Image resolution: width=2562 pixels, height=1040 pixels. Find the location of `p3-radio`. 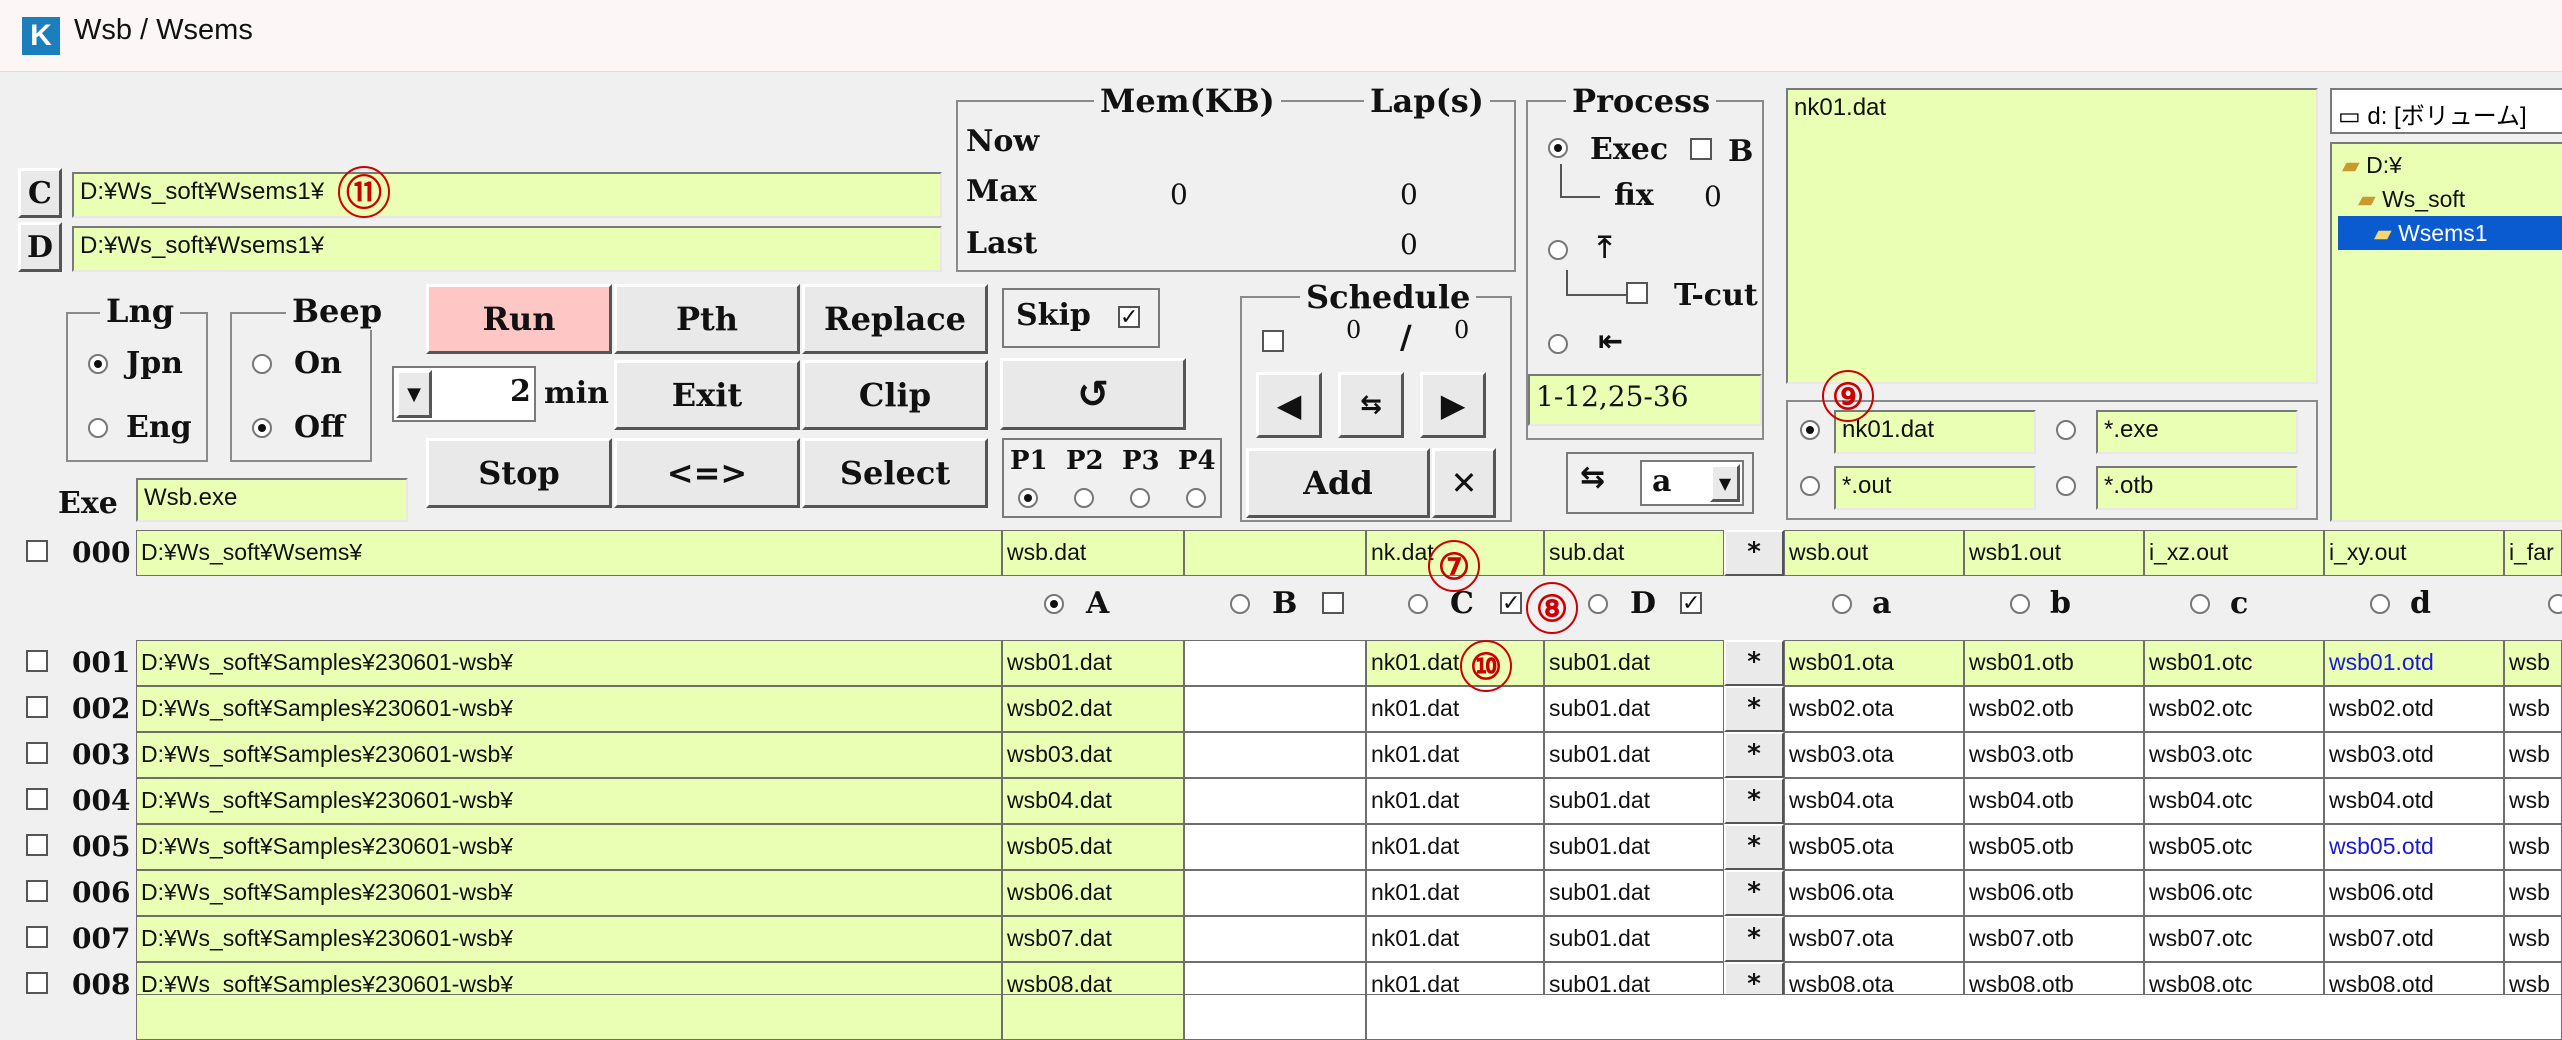

p3-radio is located at coordinates (1140, 498).